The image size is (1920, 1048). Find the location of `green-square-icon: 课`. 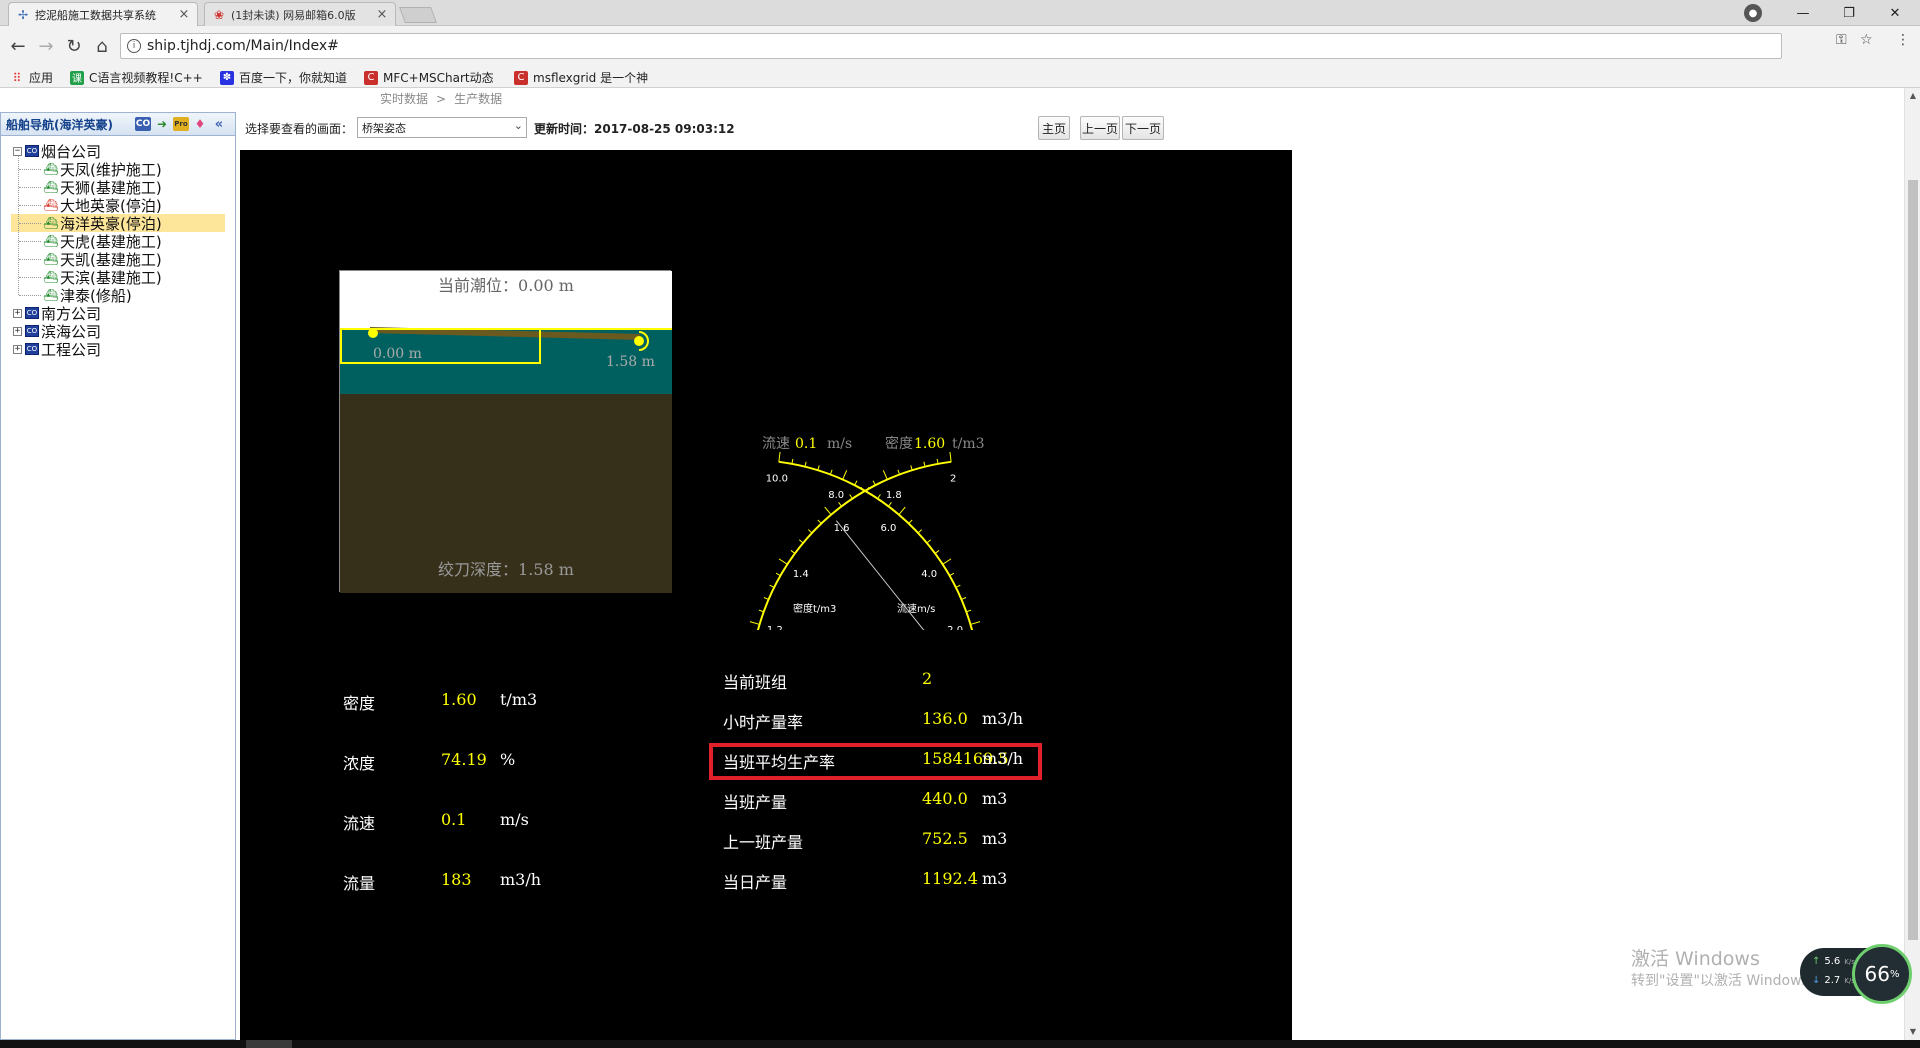

green-square-icon: 课 is located at coordinates (77, 77).